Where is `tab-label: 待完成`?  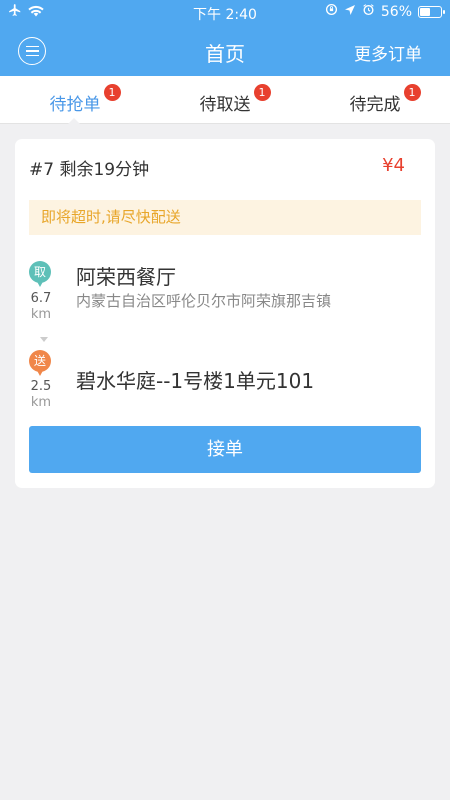 tab-label: 待完成 is located at coordinates (375, 105).